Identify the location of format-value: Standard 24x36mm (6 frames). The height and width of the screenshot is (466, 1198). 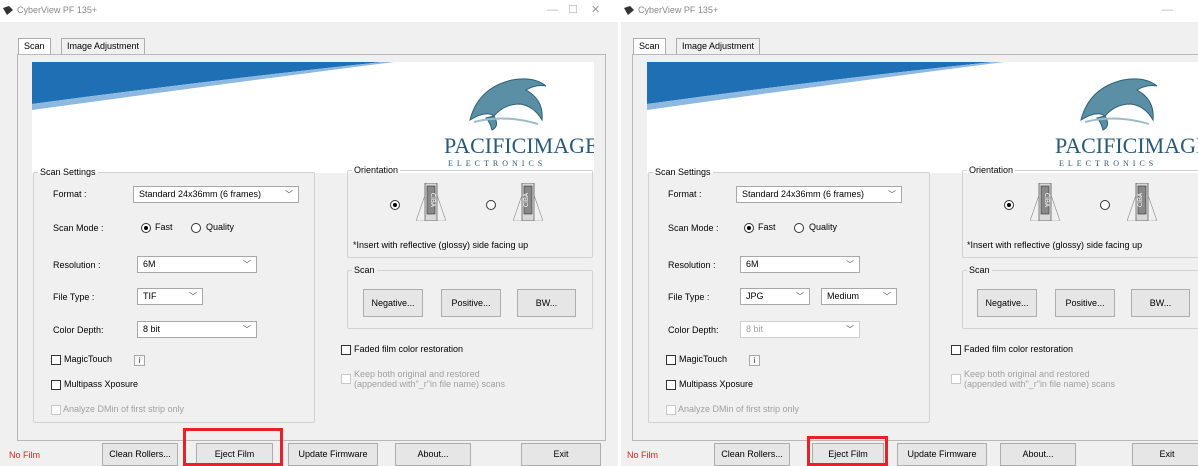
(803, 194).